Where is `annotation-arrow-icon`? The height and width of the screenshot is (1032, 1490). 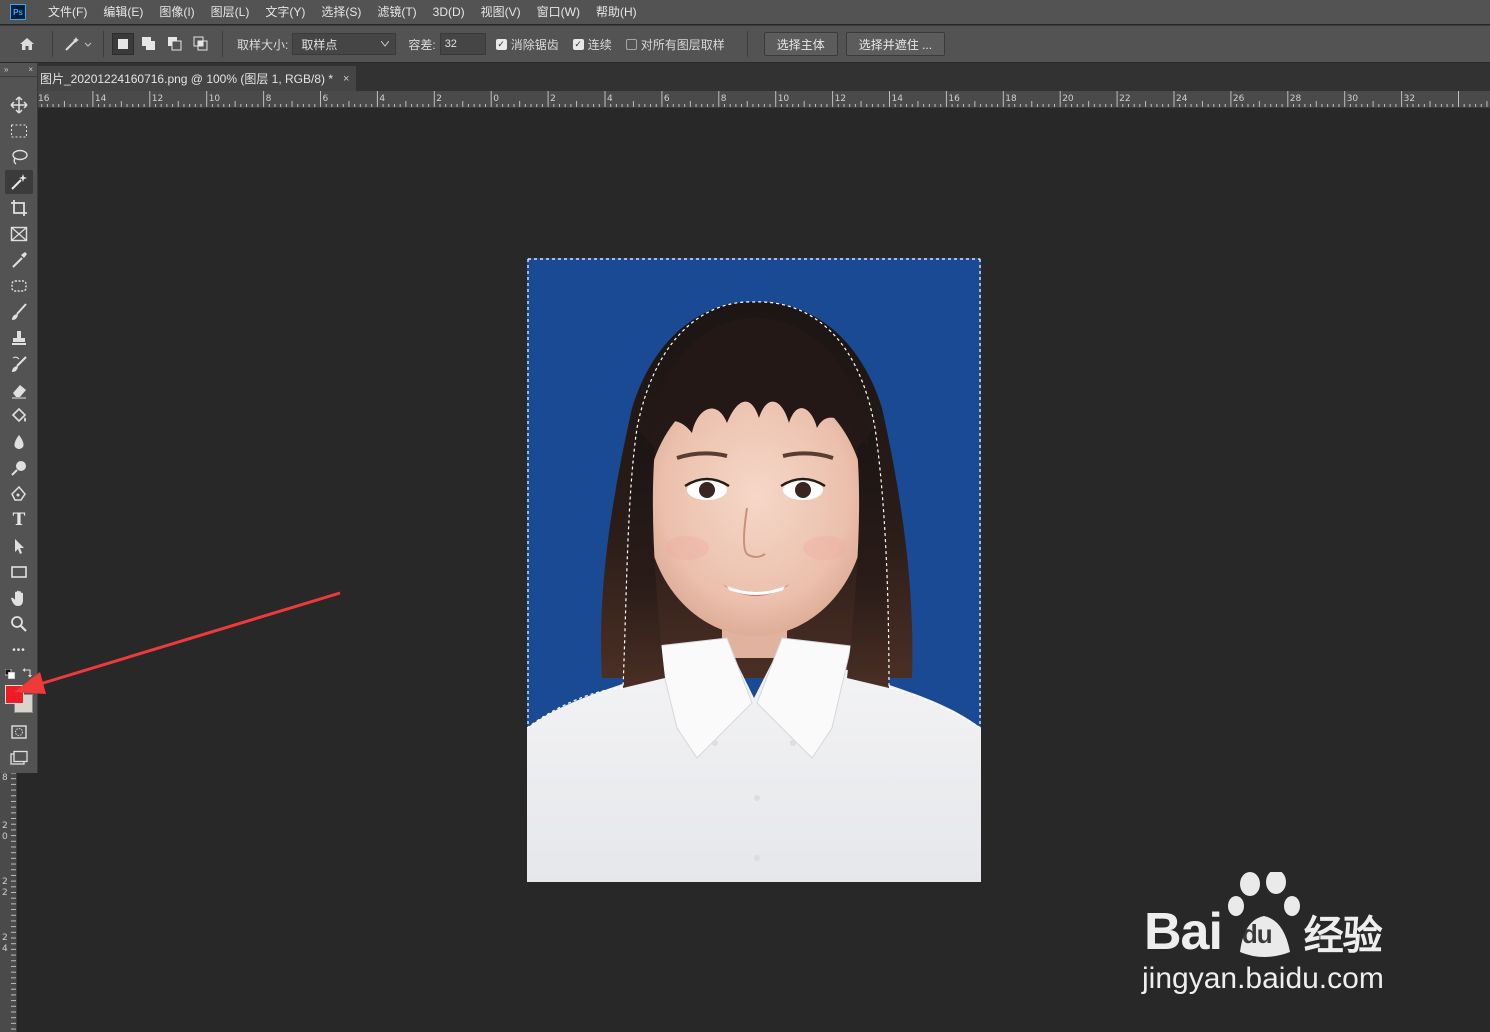 annotation-arrow-icon is located at coordinates (177, 642).